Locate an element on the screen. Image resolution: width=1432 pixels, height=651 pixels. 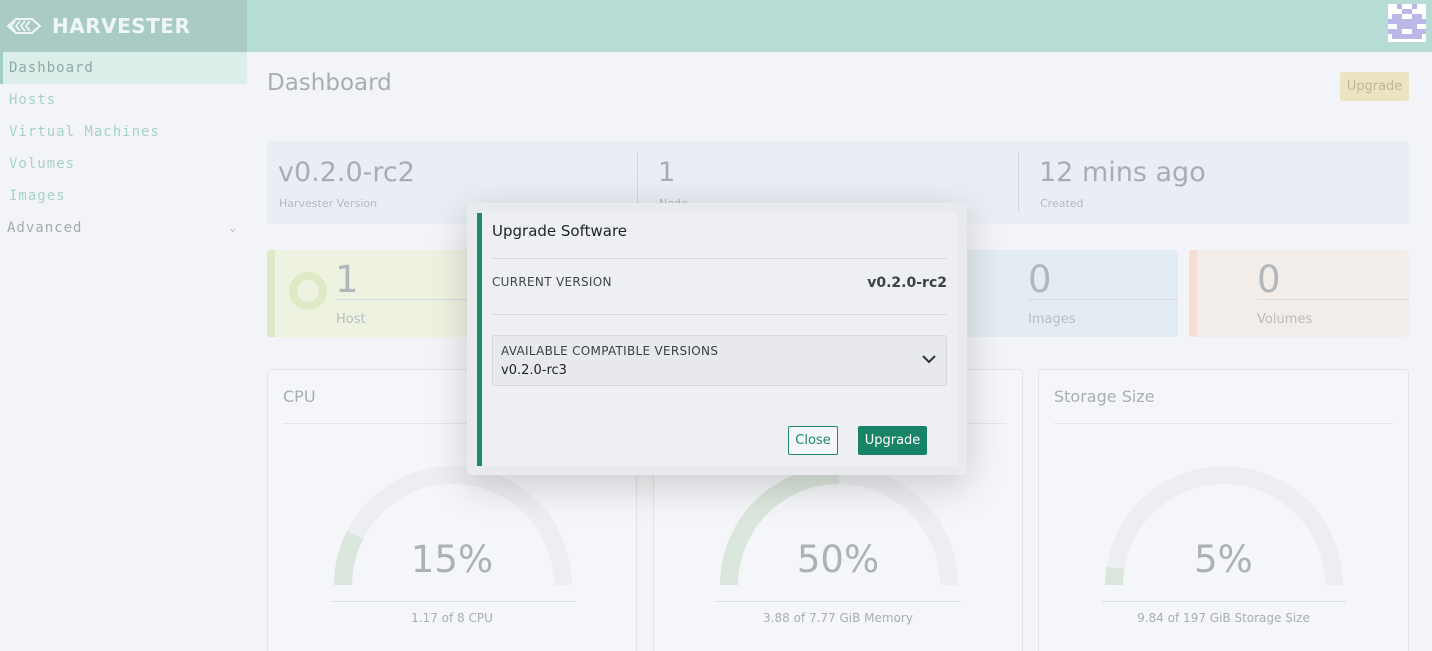
header-upgrade-button: Upgrade is located at coordinates (1374, 86).